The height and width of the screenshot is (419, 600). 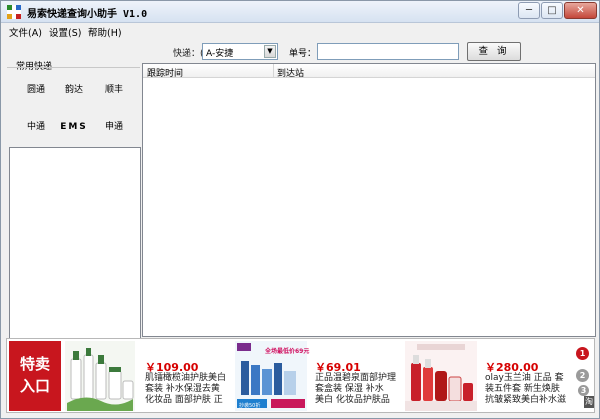 I want to click on ad-2-desc: 正品温碧泉面部护理 套盒装 保湿 补水 美白 化妆品护肤品, so click(x=355, y=389).